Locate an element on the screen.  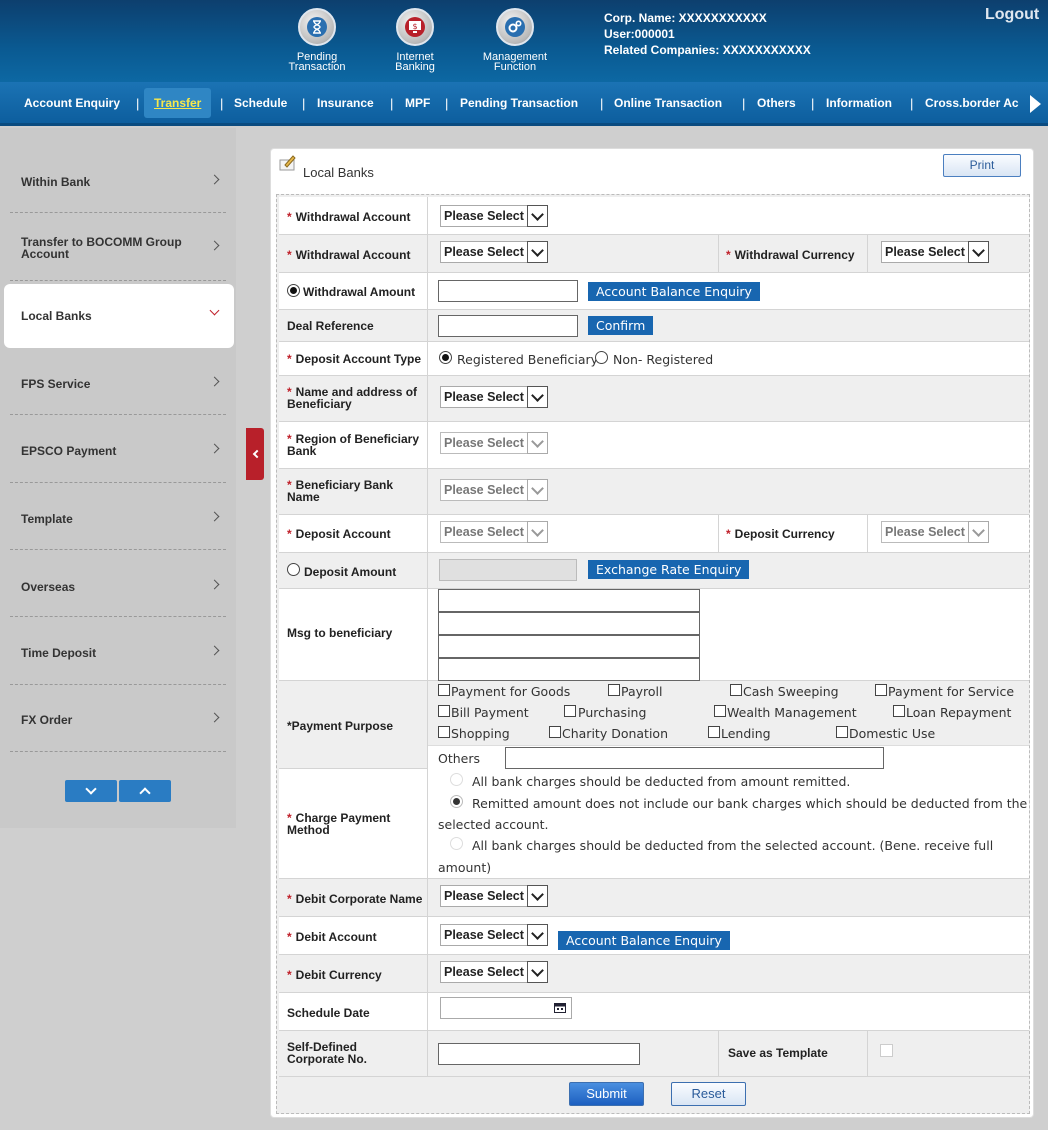
nav-insurance: Insurance is located at coordinates (345, 102).